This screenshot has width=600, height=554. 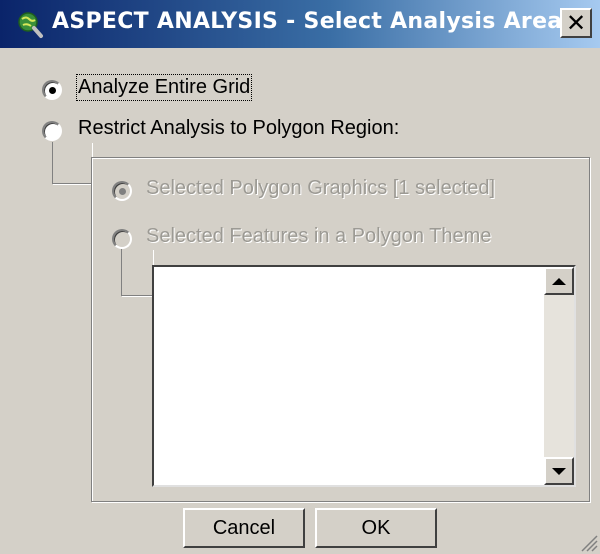 I want to click on arrow-up-icon, so click(x=559, y=281).